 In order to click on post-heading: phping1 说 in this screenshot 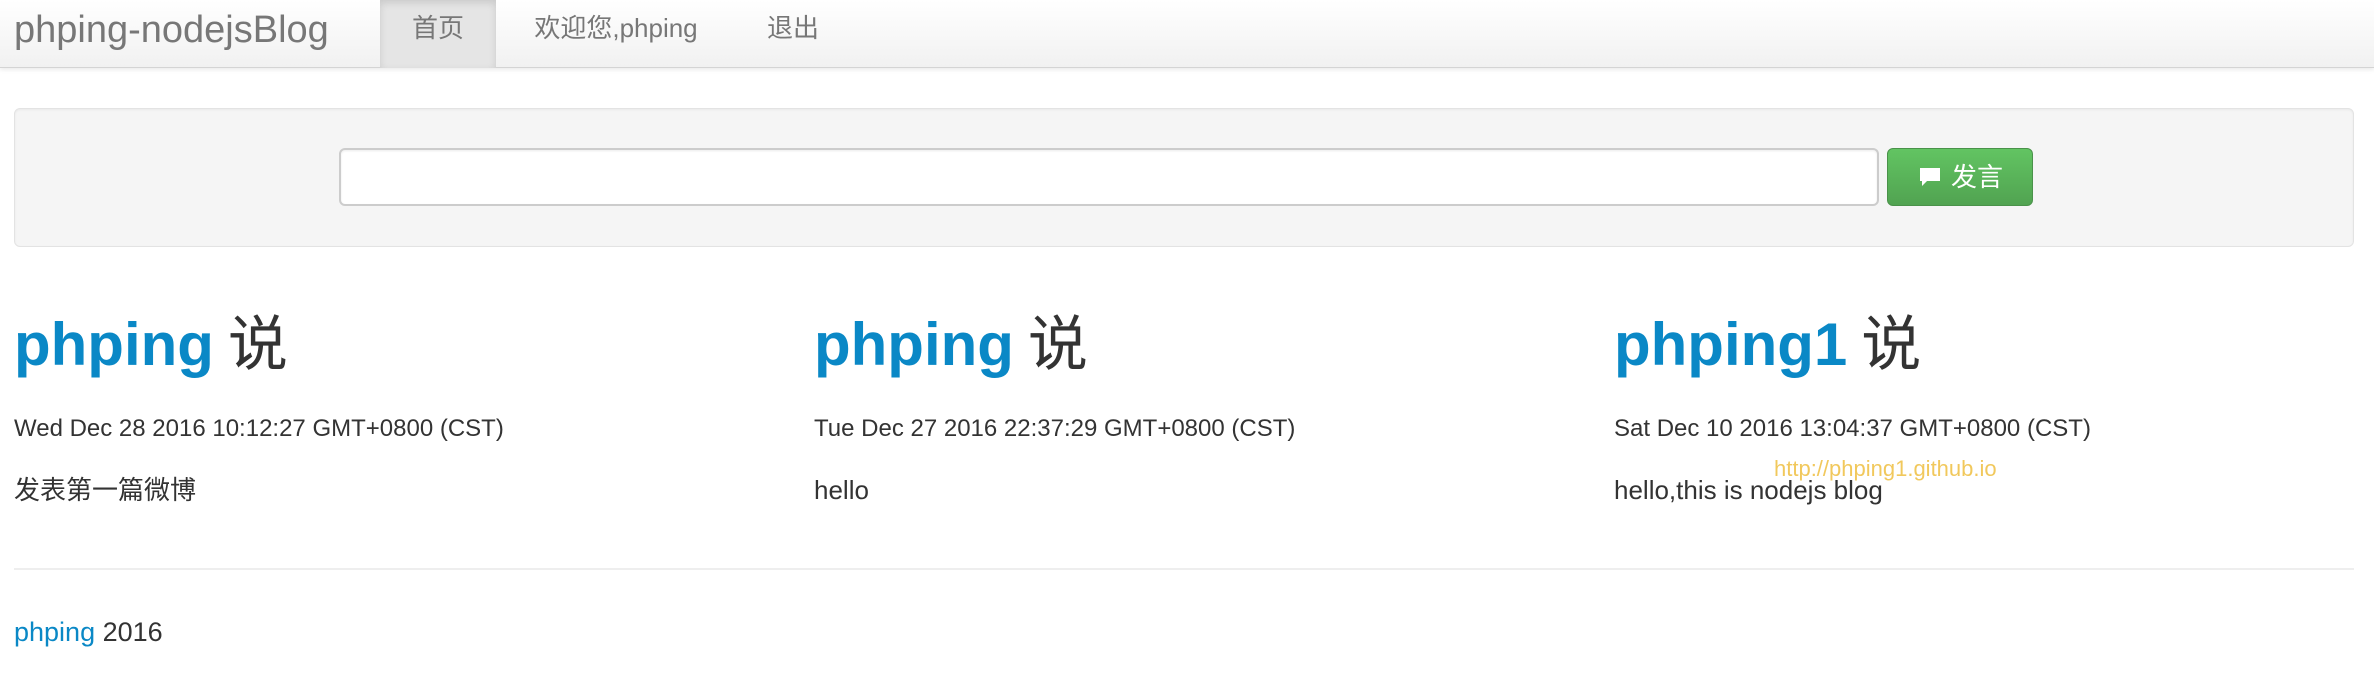, I will do `click(1994, 345)`.